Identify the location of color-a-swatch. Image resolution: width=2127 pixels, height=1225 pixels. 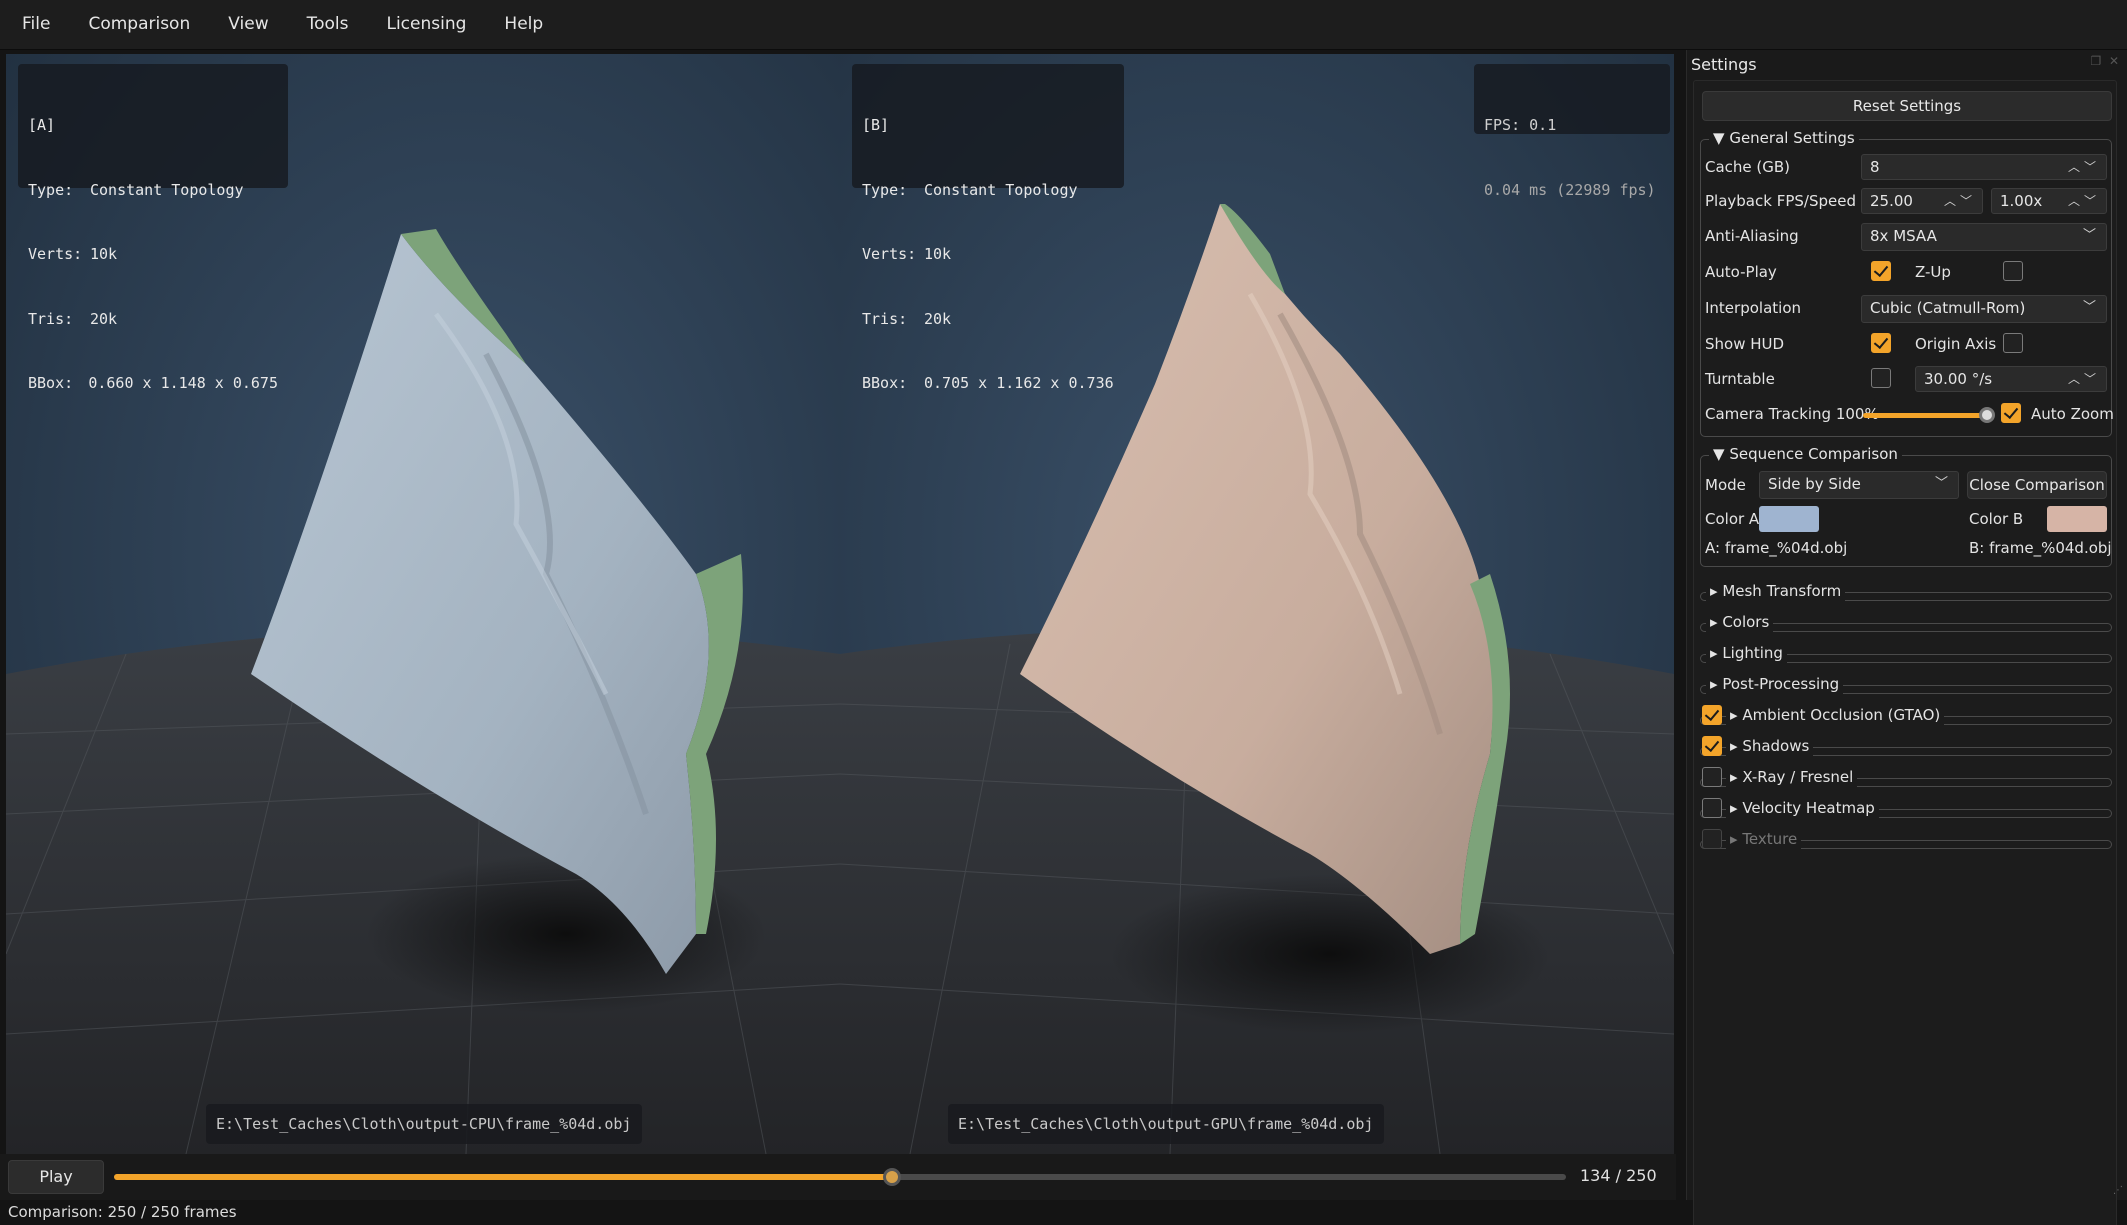
(1789, 519).